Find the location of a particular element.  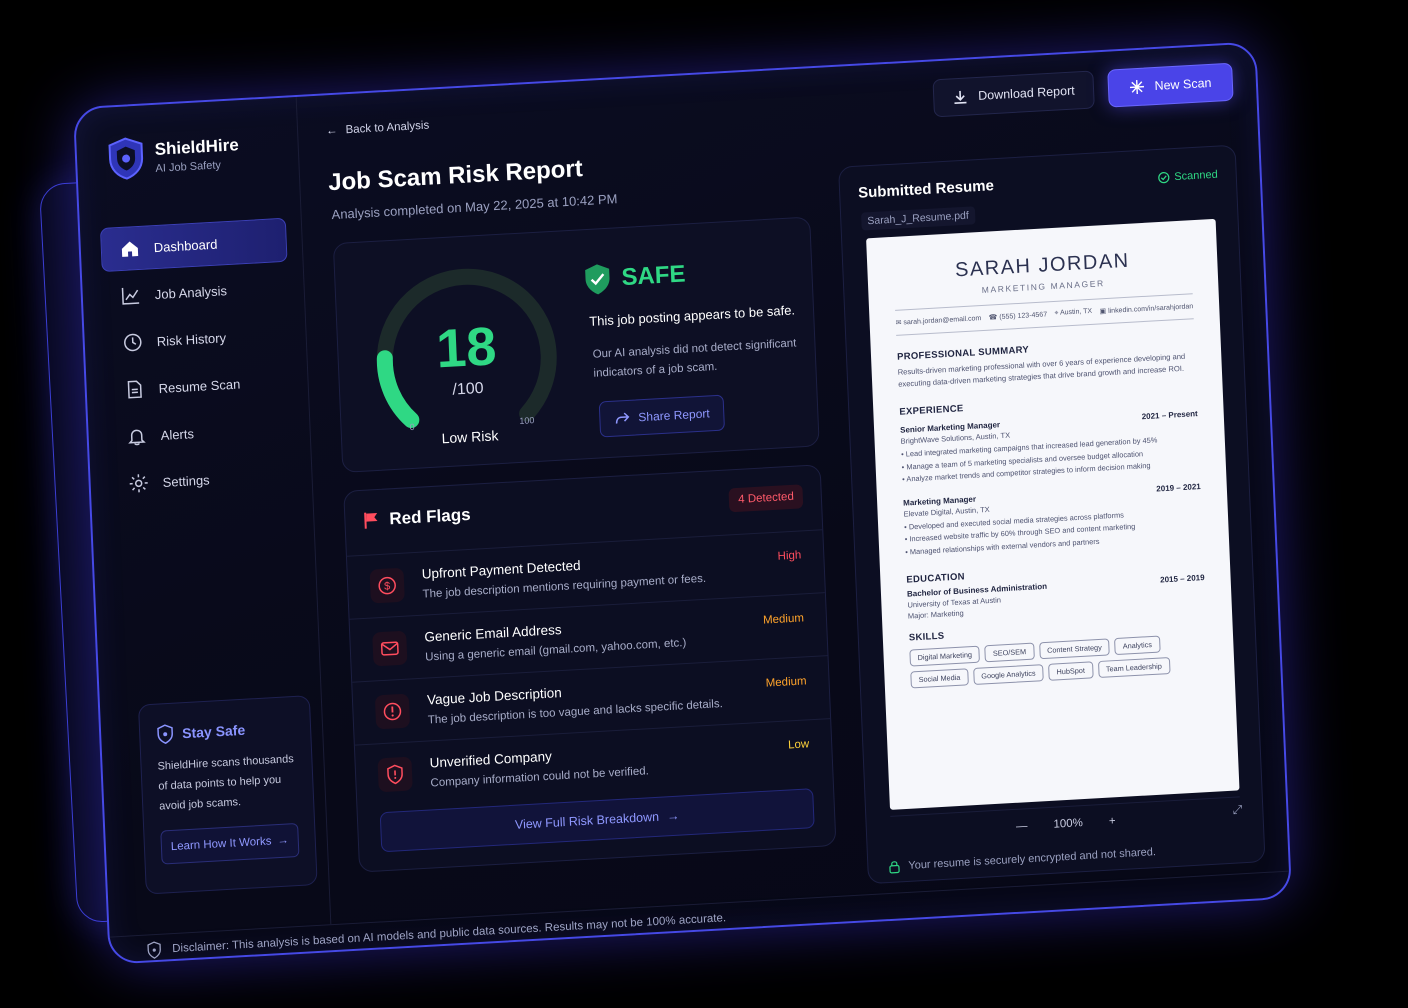

stay-safe-title: Stay Safe is located at coordinates (225, 731).